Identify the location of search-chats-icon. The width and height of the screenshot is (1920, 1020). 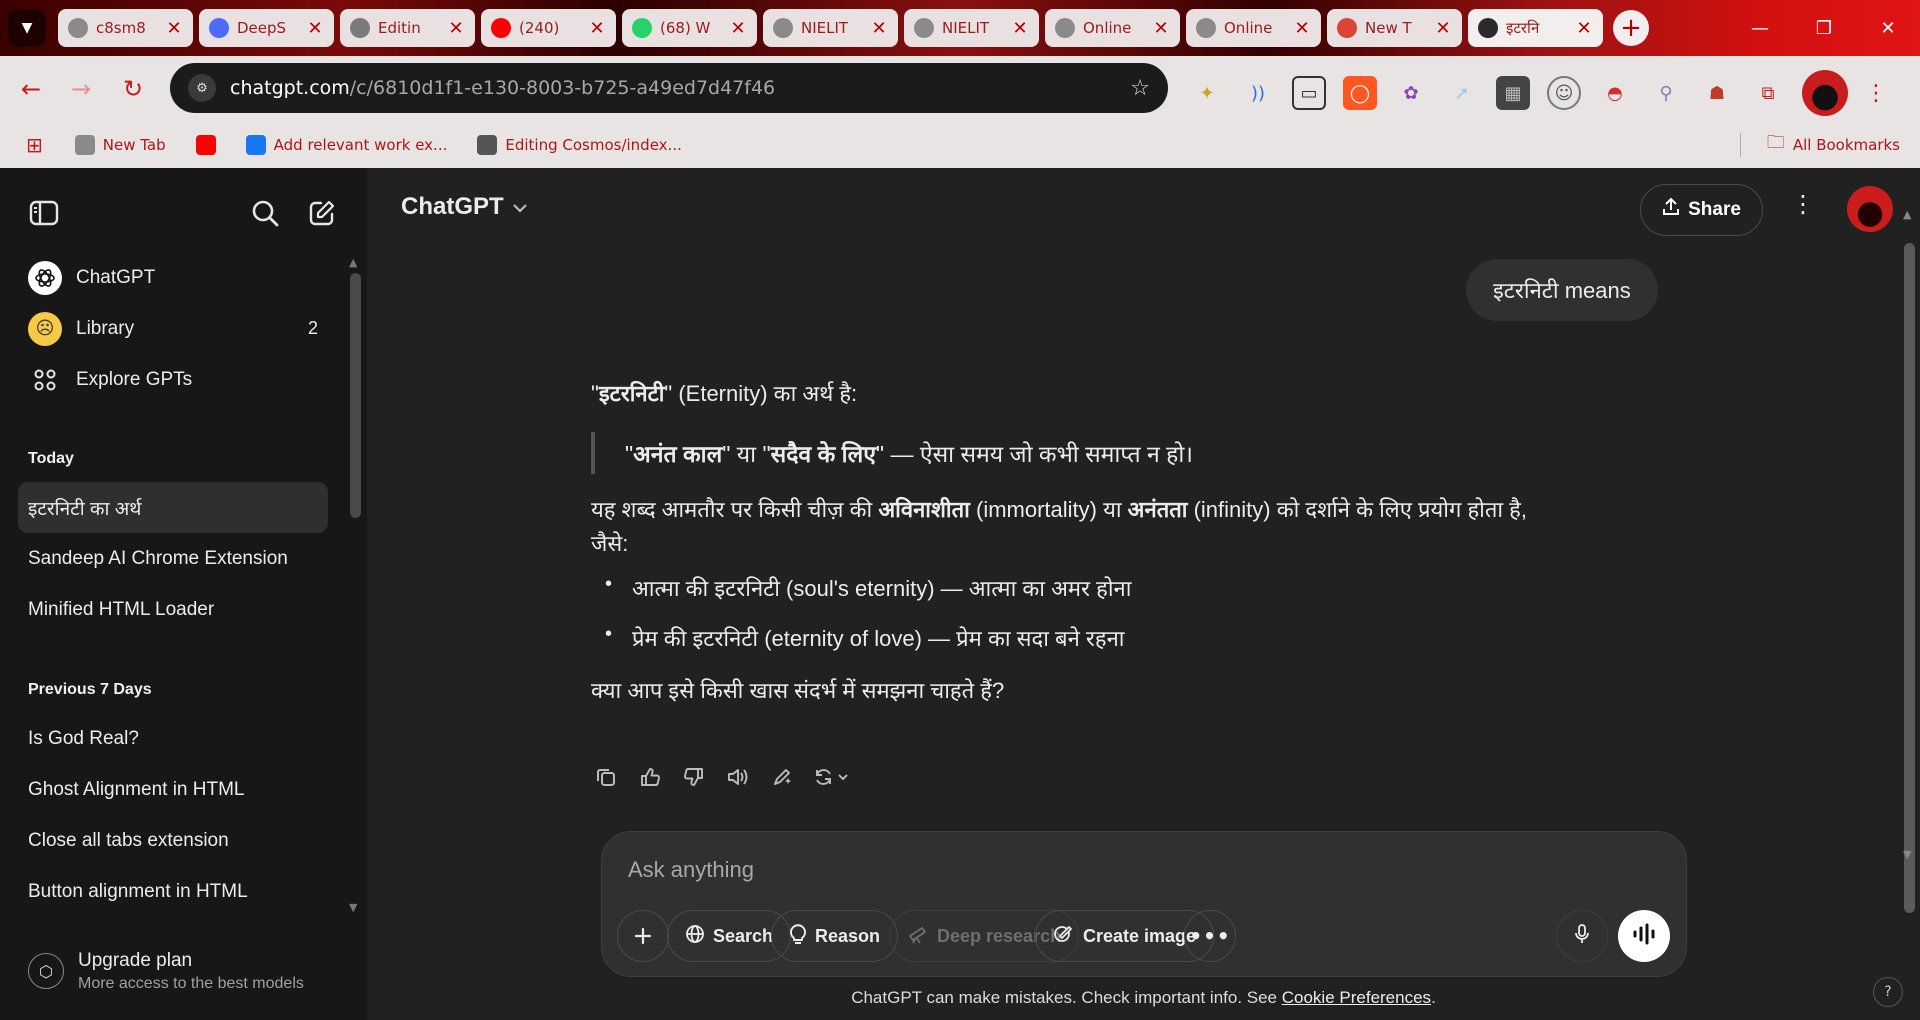
(265, 213).